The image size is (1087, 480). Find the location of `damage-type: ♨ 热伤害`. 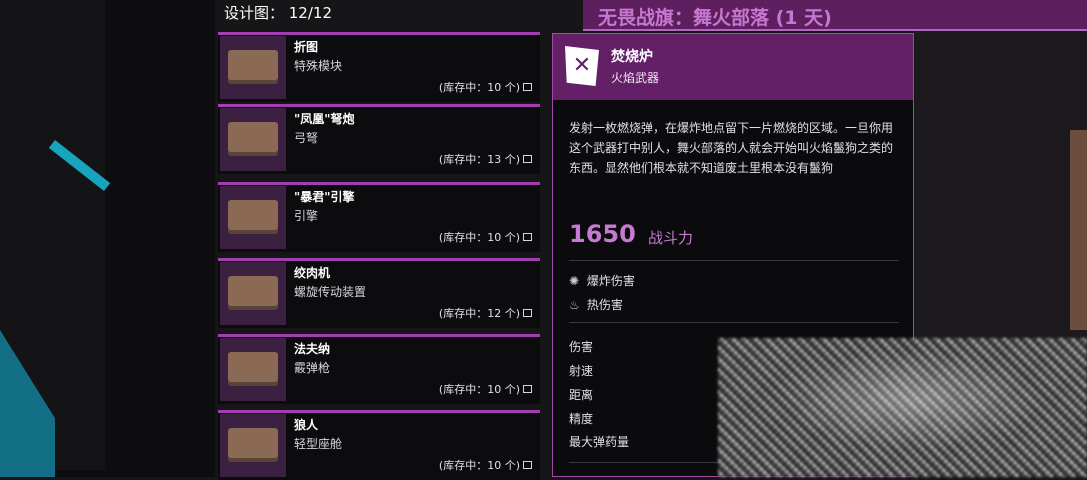

damage-type: ♨ 热伤害 is located at coordinates (596, 304).